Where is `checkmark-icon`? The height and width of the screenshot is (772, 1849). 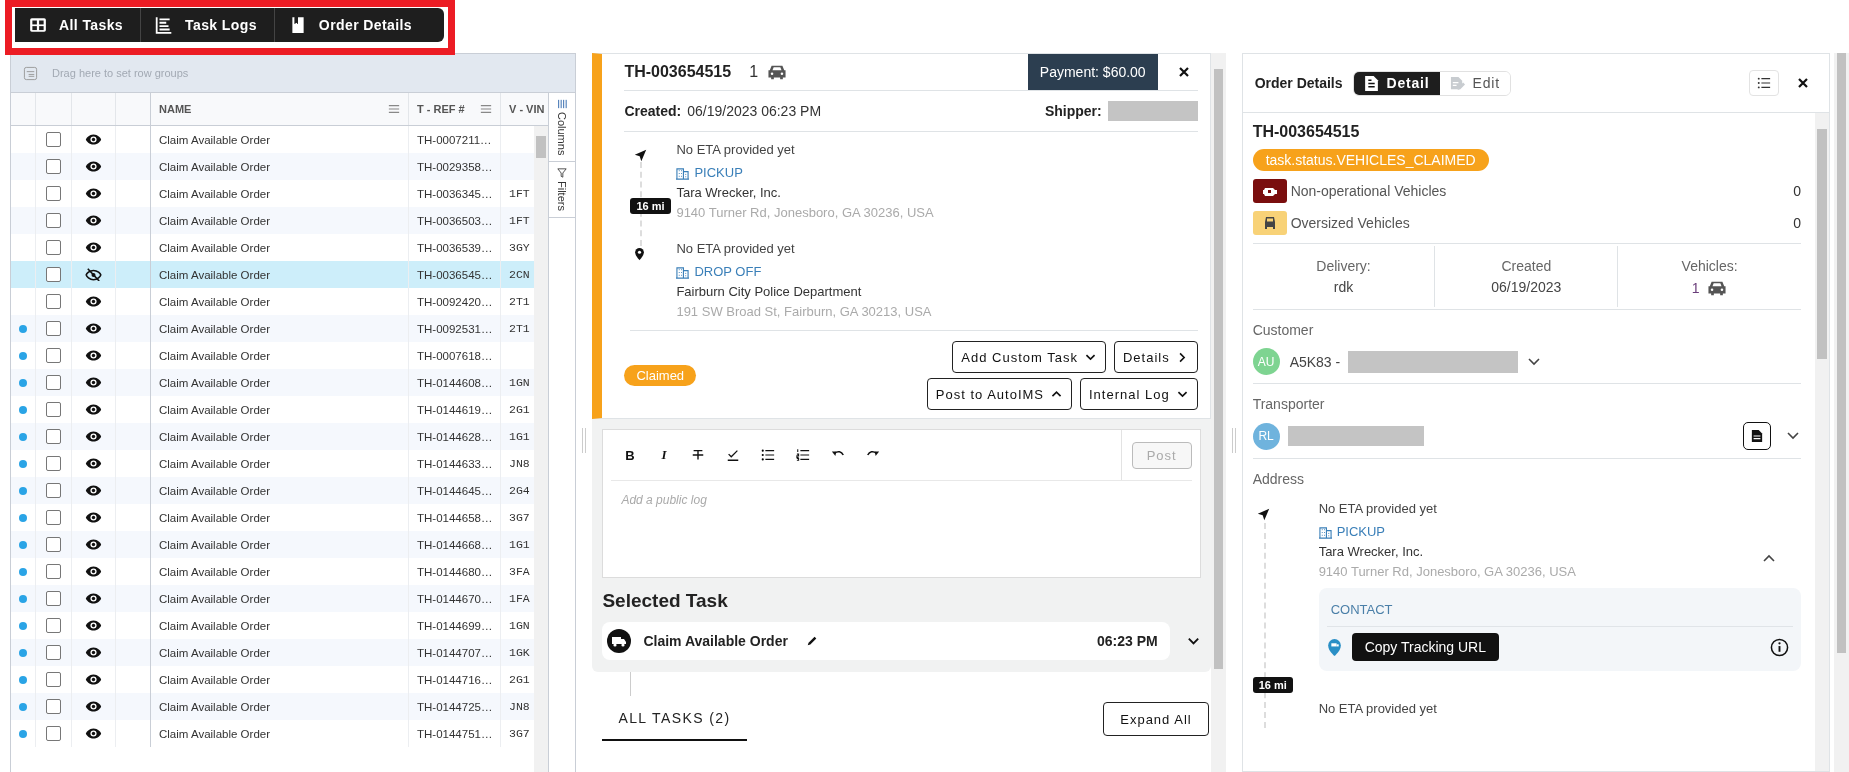
checkmark-icon is located at coordinates (733, 455).